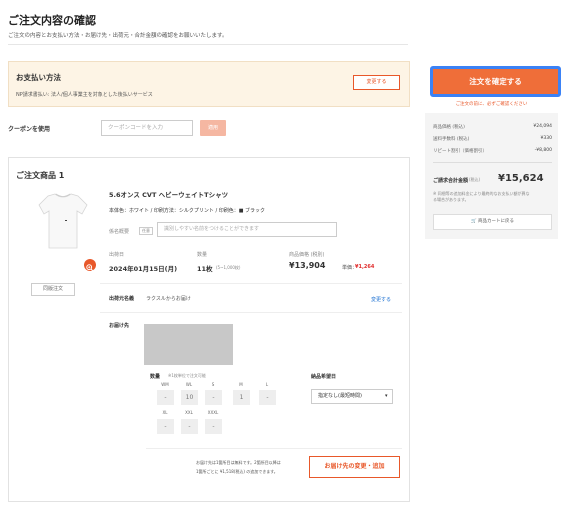 The image size is (578, 512). I want to click on shipping-label: 送料手数料 (税込), so click(451, 139).